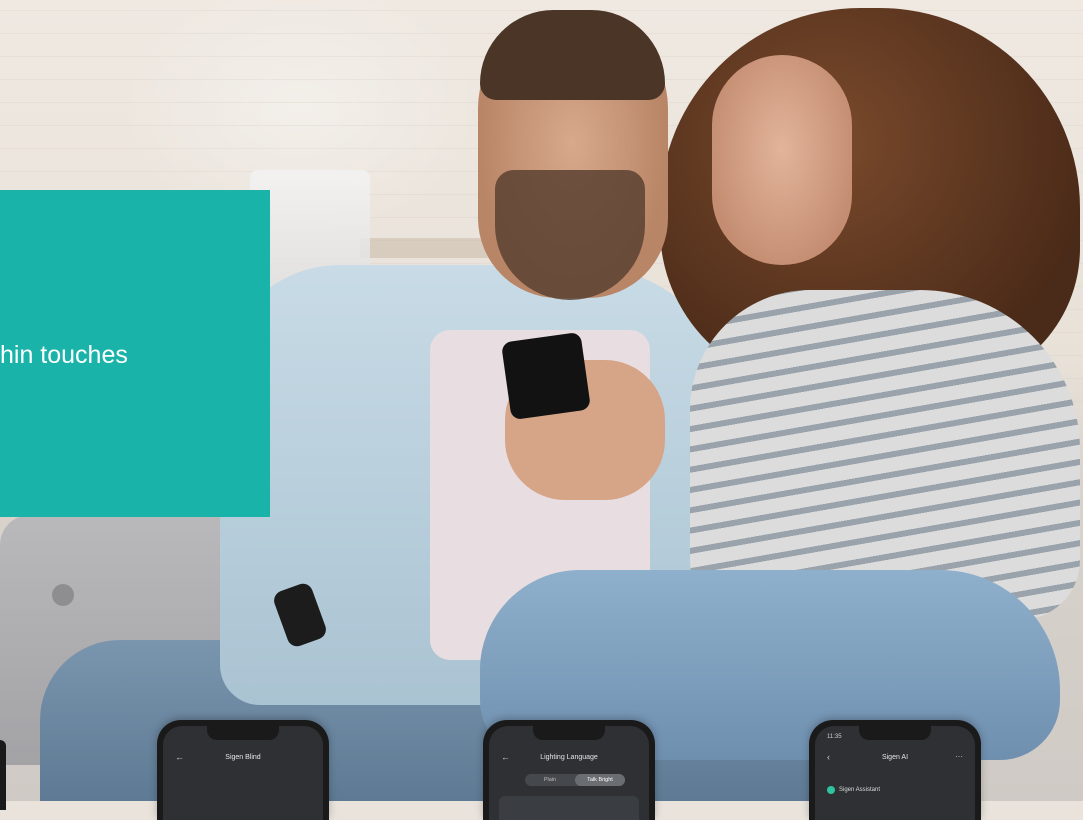 This screenshot has width=1083, height=820. What do you see at coordinates (64, 355) in the screenshot?
I see `promo-text: hin touches` at bounding box center [64, 355].